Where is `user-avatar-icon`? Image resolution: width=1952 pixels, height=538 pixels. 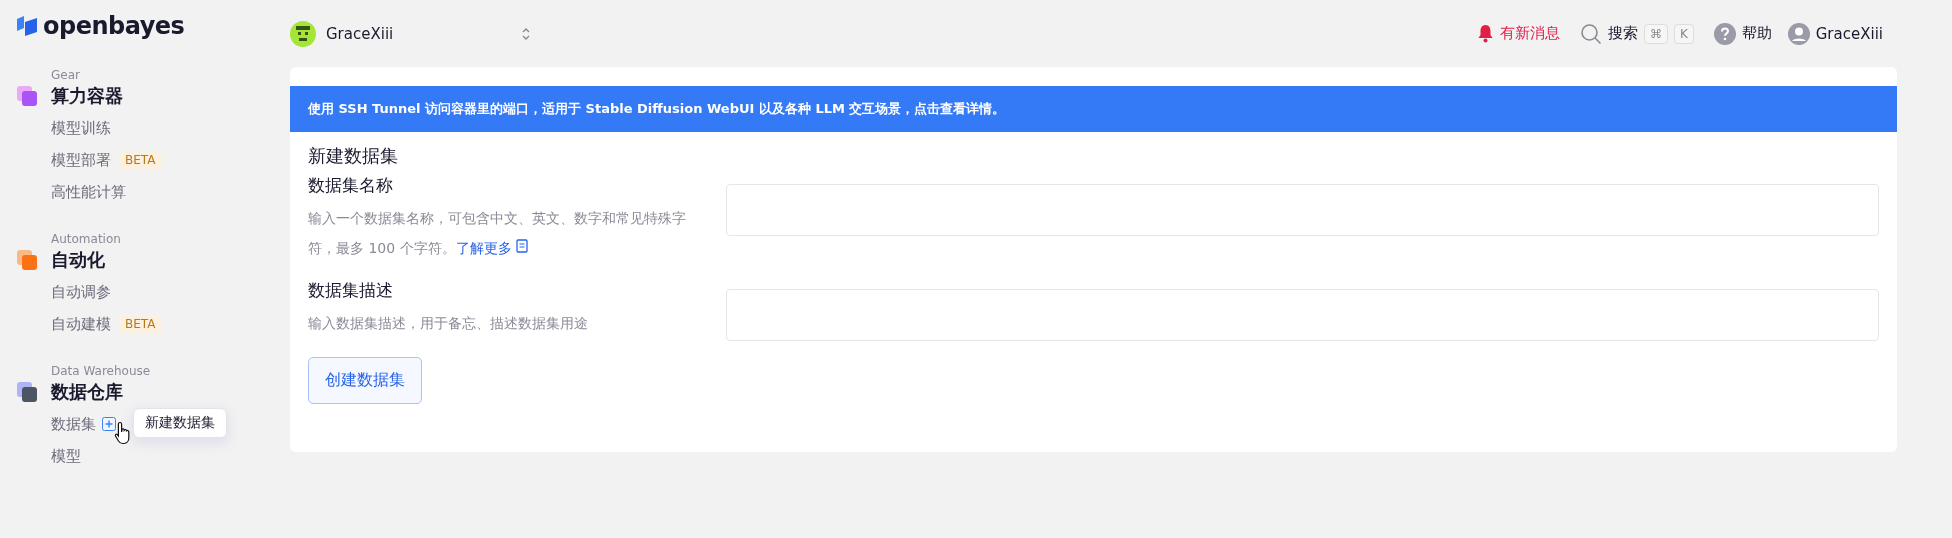 user-avatar-icon is located at coordinates (1798, 33).